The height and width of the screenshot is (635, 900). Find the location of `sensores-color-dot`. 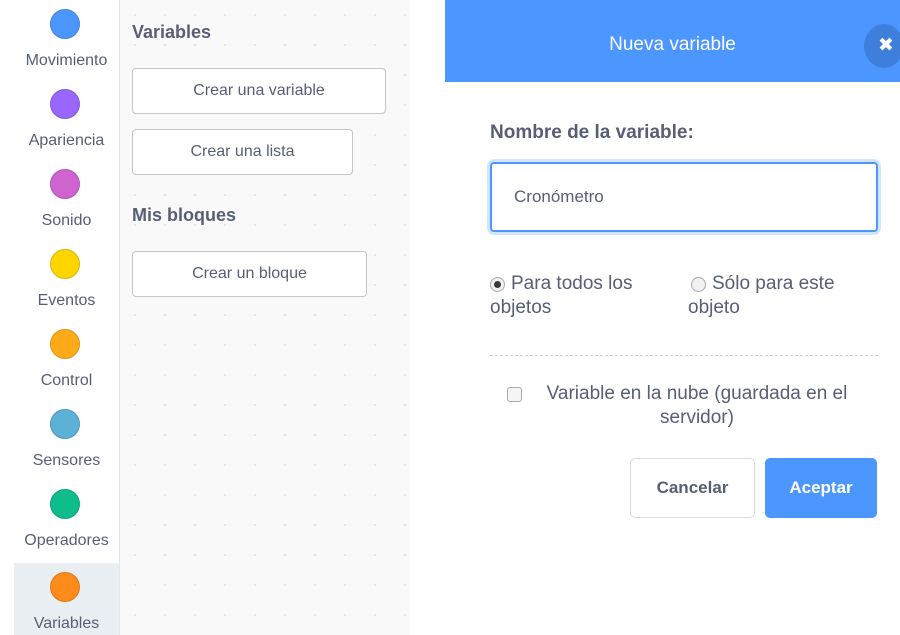

sensores-color-dot is located at coordinates (65, 424).